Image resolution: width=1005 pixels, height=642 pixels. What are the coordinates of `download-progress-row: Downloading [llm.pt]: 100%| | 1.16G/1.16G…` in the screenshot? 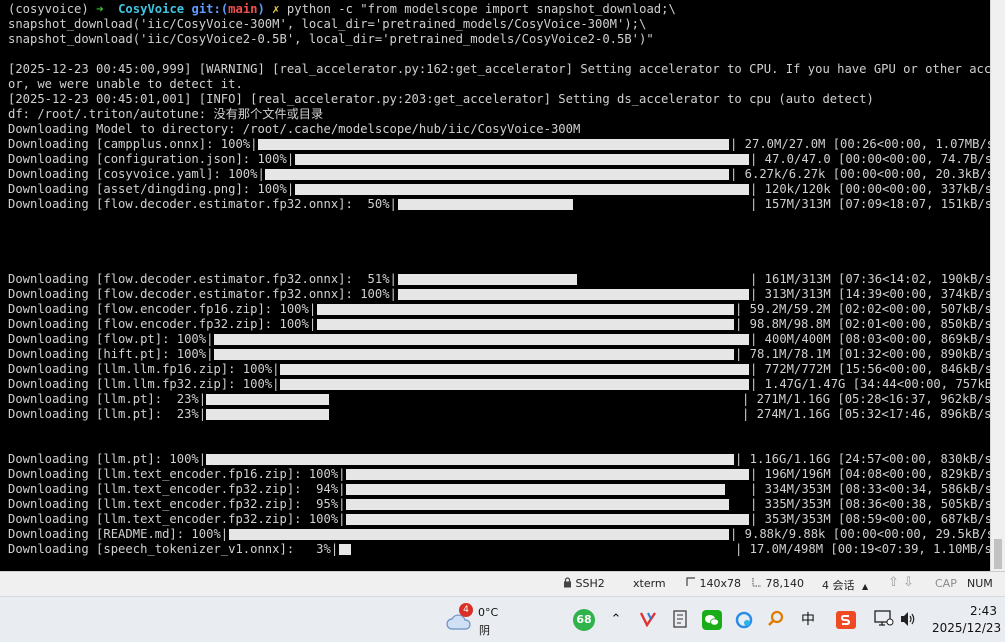 It's located at (495, 459).